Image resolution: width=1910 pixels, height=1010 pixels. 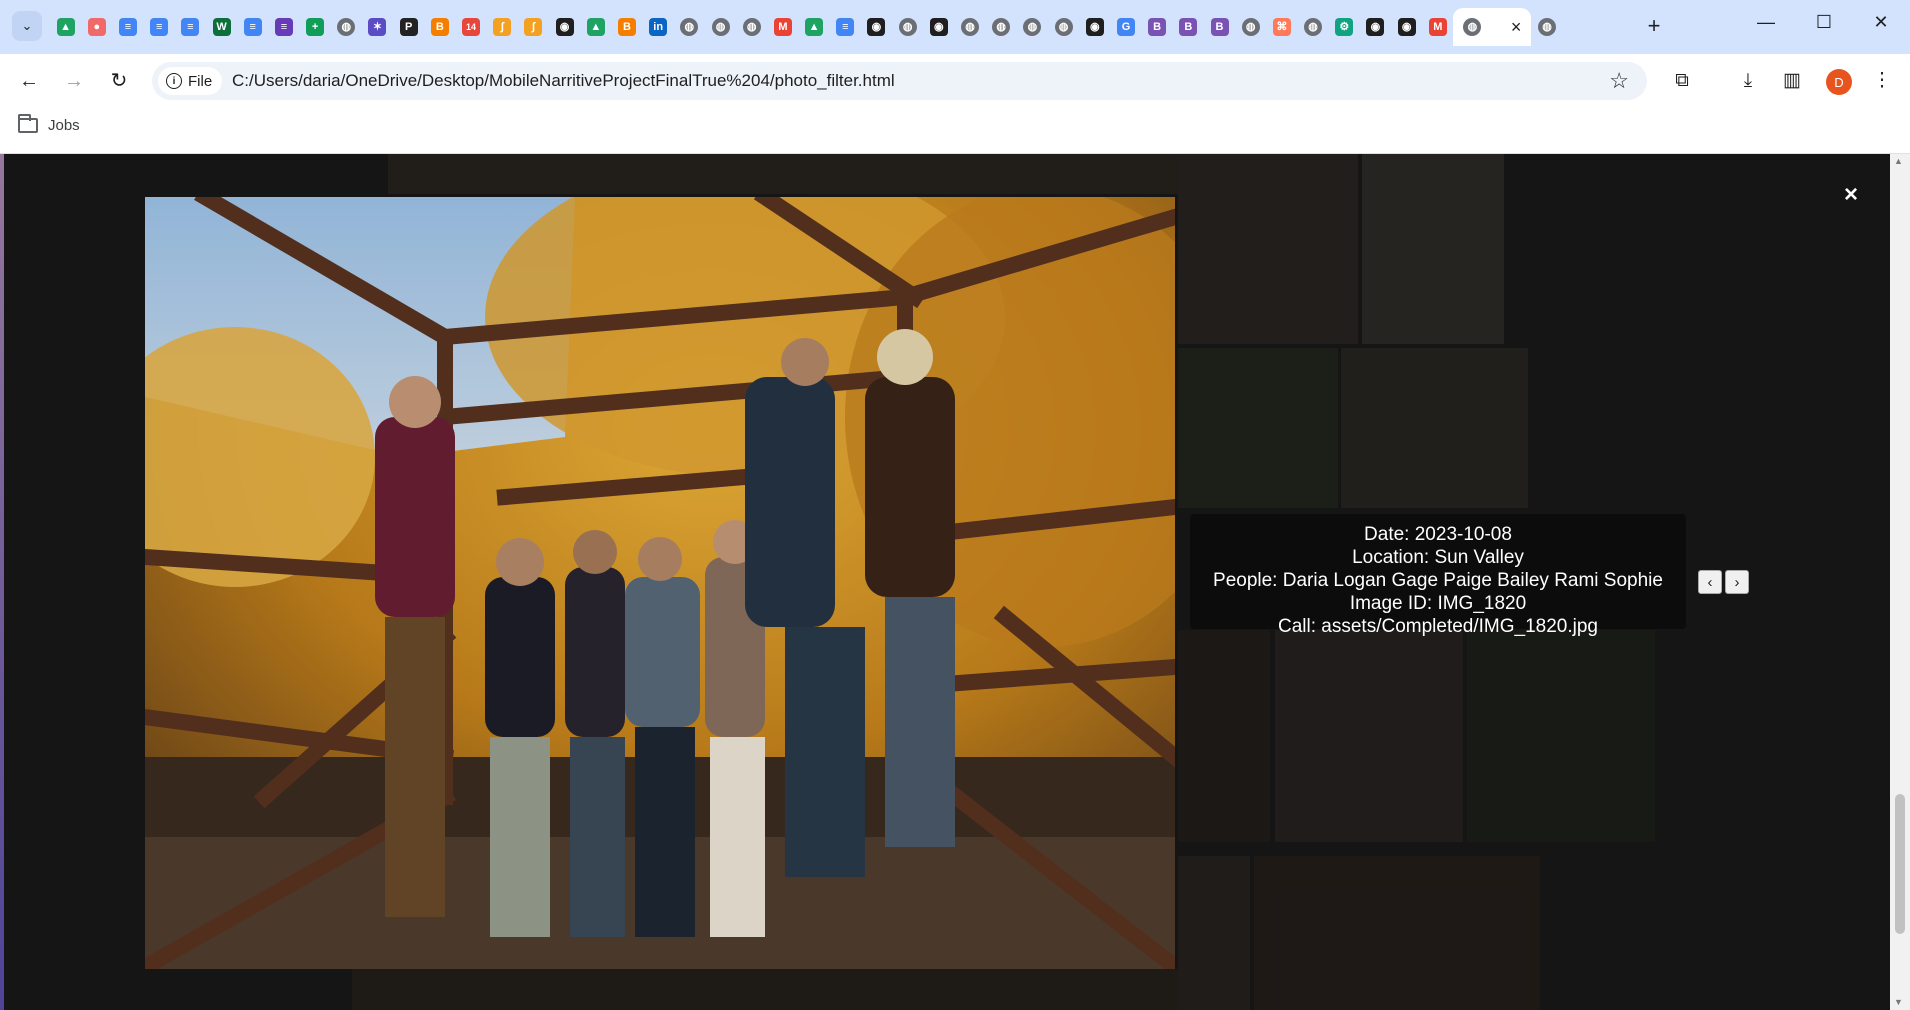 I want to click on browser-tab: in, so click(x=658, y=27).